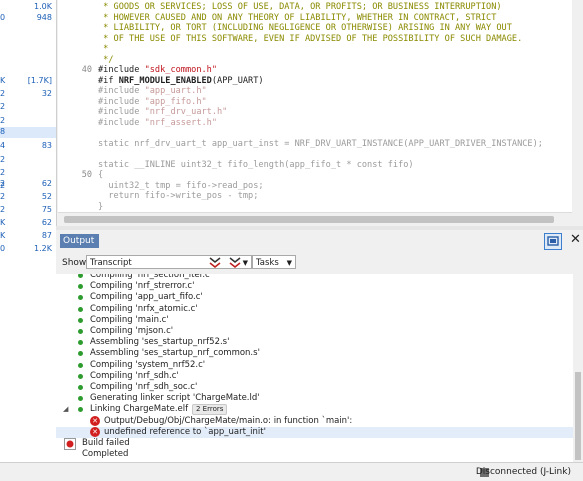 This screenshot has width=583, height=481. I want to click on list-item: Compiling 'nrf_section_iter.c', so click(314, 277).